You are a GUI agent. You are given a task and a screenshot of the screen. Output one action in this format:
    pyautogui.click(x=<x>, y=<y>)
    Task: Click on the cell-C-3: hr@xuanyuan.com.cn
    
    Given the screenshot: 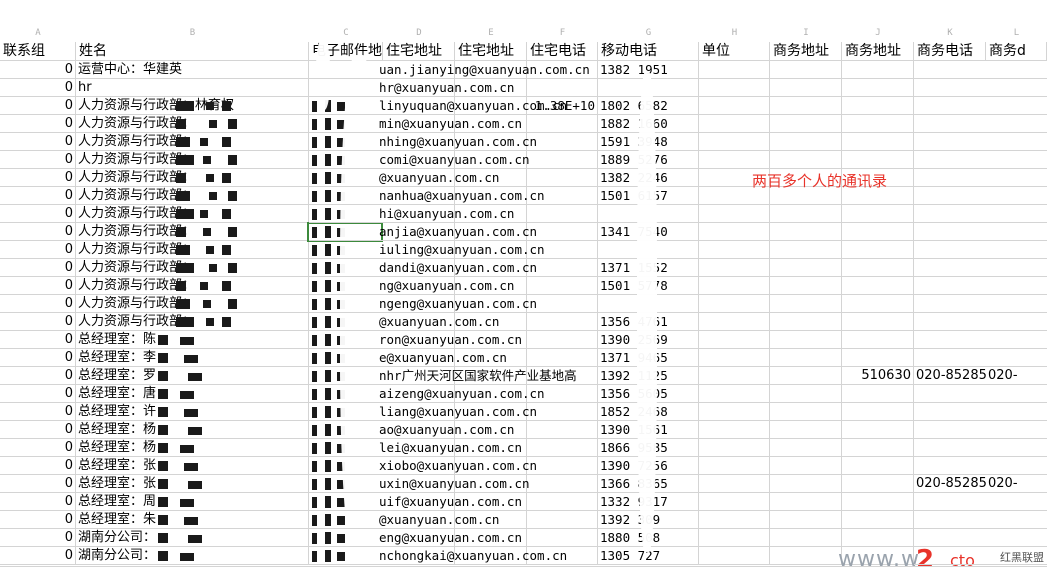 What is the action you would take?
    pyautogui.click(x=424, y=88)
    